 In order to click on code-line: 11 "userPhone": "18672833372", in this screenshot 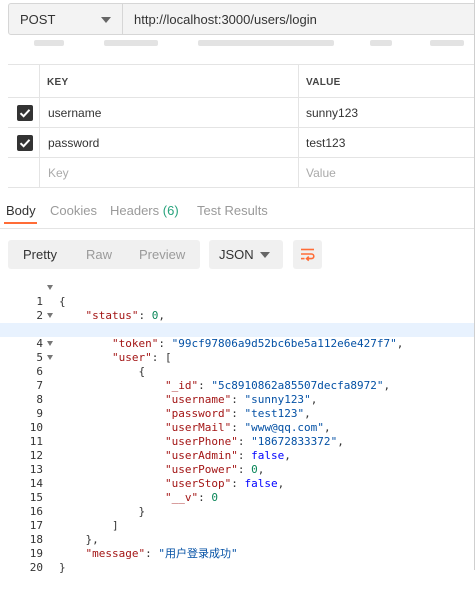, I will do `click(186, 441)`.